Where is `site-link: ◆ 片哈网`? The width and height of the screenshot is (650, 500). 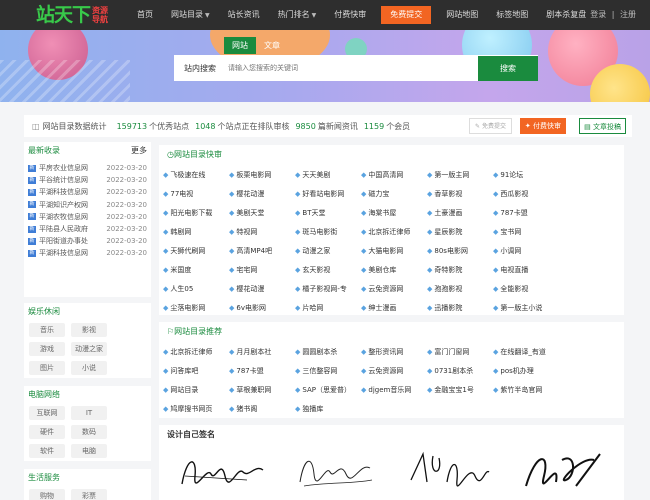
site-link: ◆ 片哈网 is located at coordinates (328, 307).